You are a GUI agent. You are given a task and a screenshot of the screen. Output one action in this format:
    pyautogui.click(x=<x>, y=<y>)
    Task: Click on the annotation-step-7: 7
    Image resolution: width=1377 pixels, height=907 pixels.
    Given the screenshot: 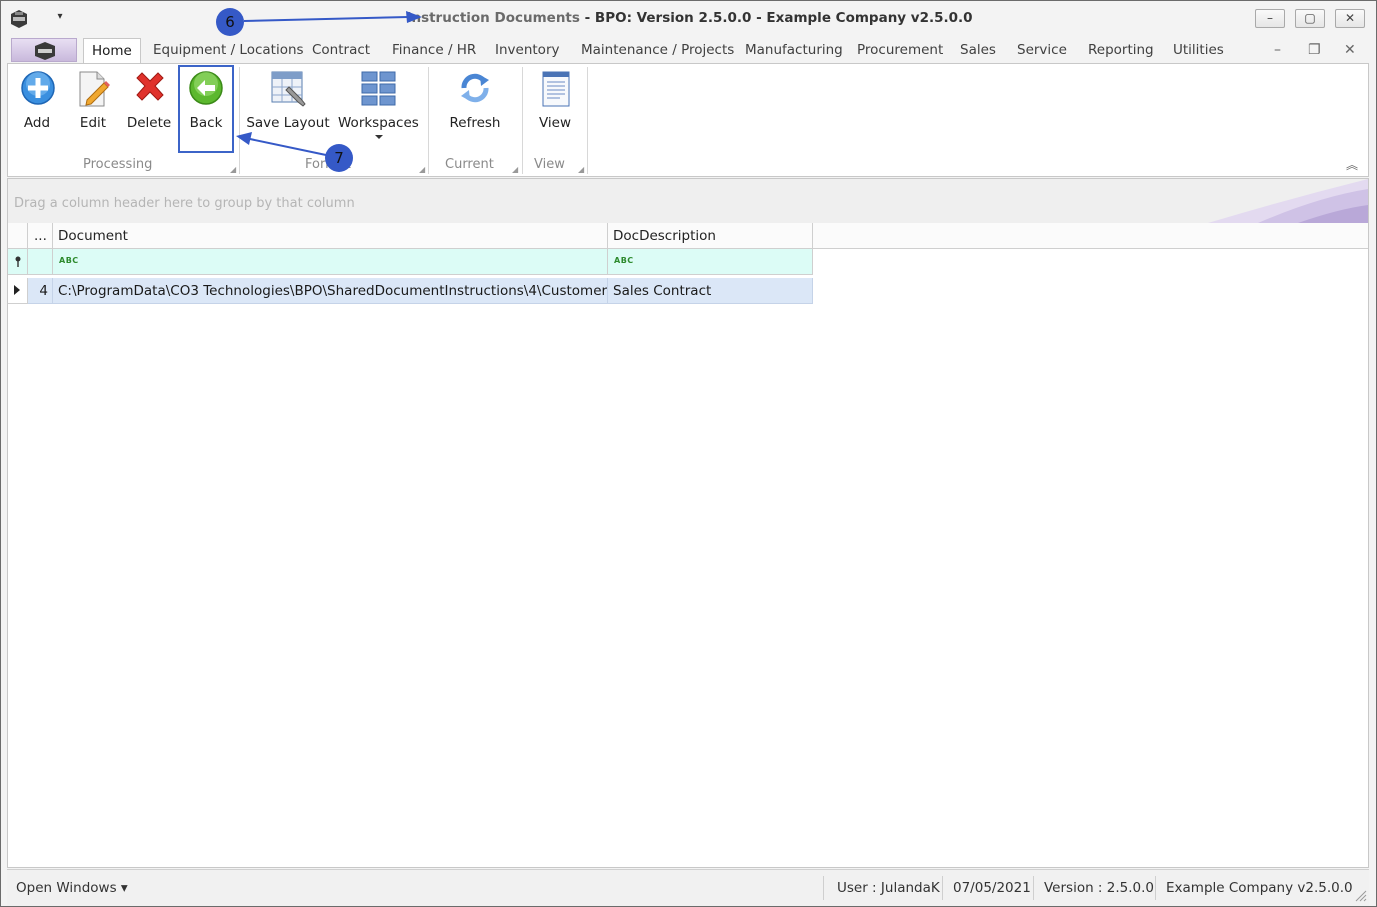 What is the action you would take?
    pyautogui.click(x=339, y=158)
    